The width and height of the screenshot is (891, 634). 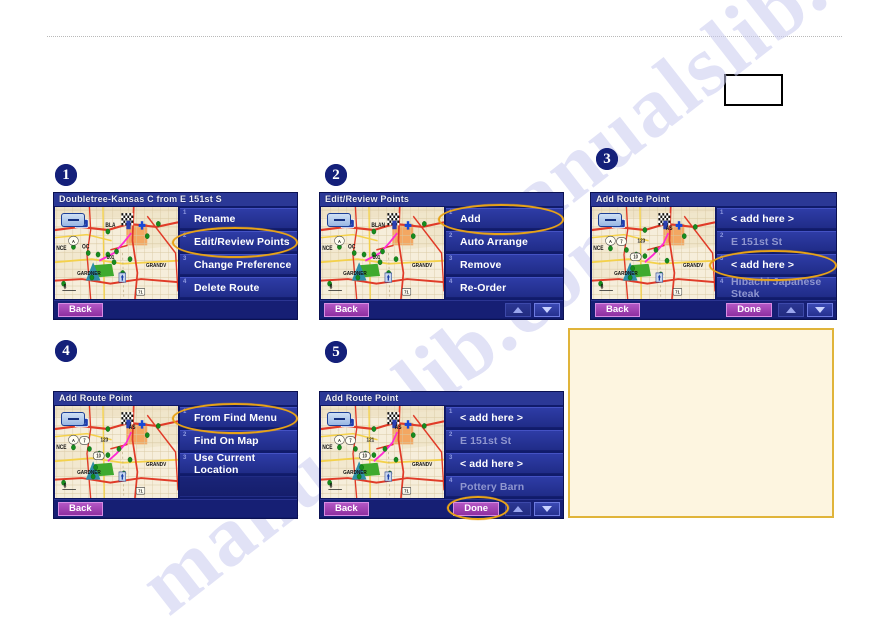 I want to click on screen-title: Doubletree-Kansas C from E 151st S, so click(x=175, y=199).